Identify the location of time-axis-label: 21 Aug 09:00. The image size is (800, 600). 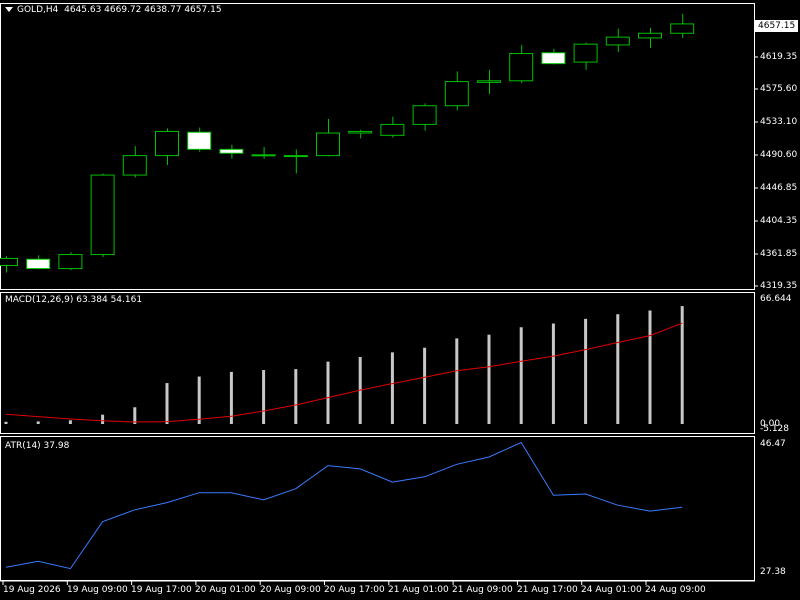
(482, 590).